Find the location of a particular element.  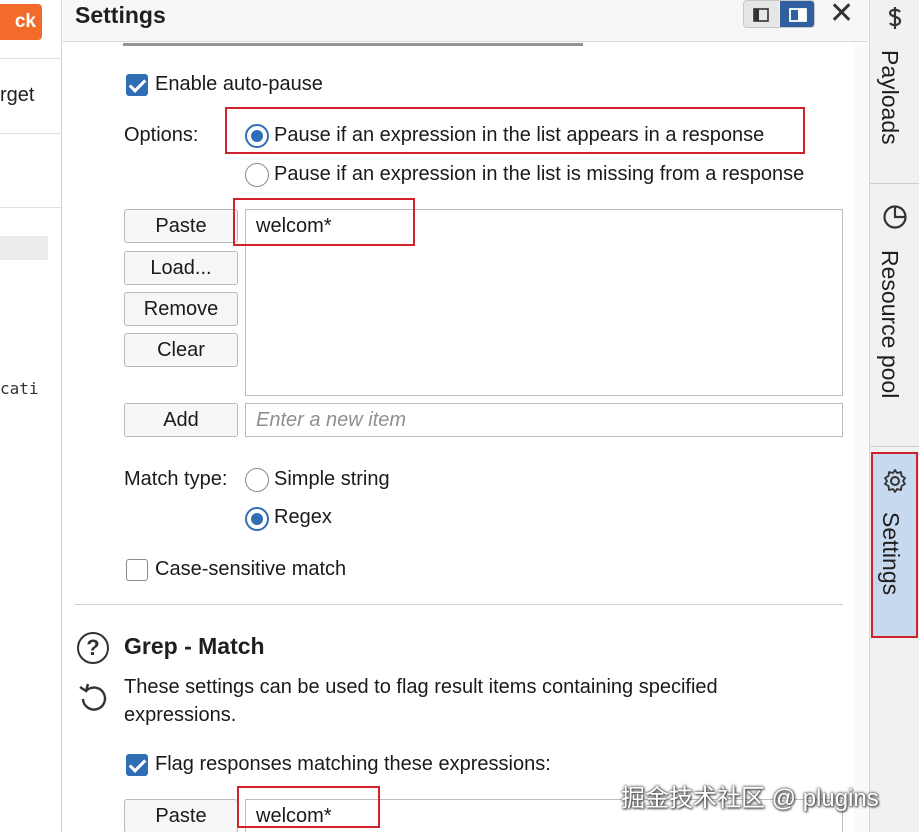

panel-layout-icon is located at coordinates (798, 15).